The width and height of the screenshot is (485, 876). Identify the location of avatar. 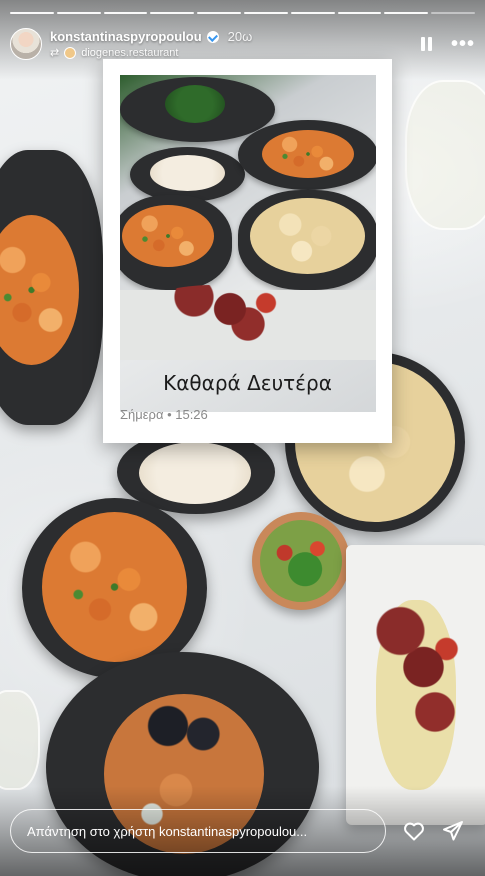
(26, 44).